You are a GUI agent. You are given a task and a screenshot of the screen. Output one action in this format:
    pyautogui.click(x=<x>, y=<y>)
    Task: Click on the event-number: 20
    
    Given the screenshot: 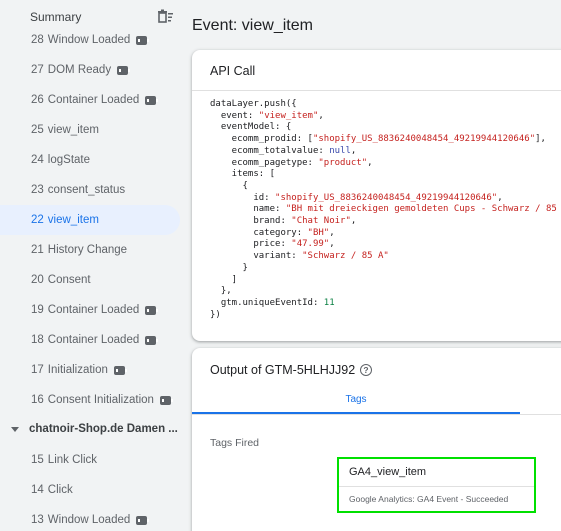 What is the action you would take?
    pyautogui.click(x=37, y=280)
    